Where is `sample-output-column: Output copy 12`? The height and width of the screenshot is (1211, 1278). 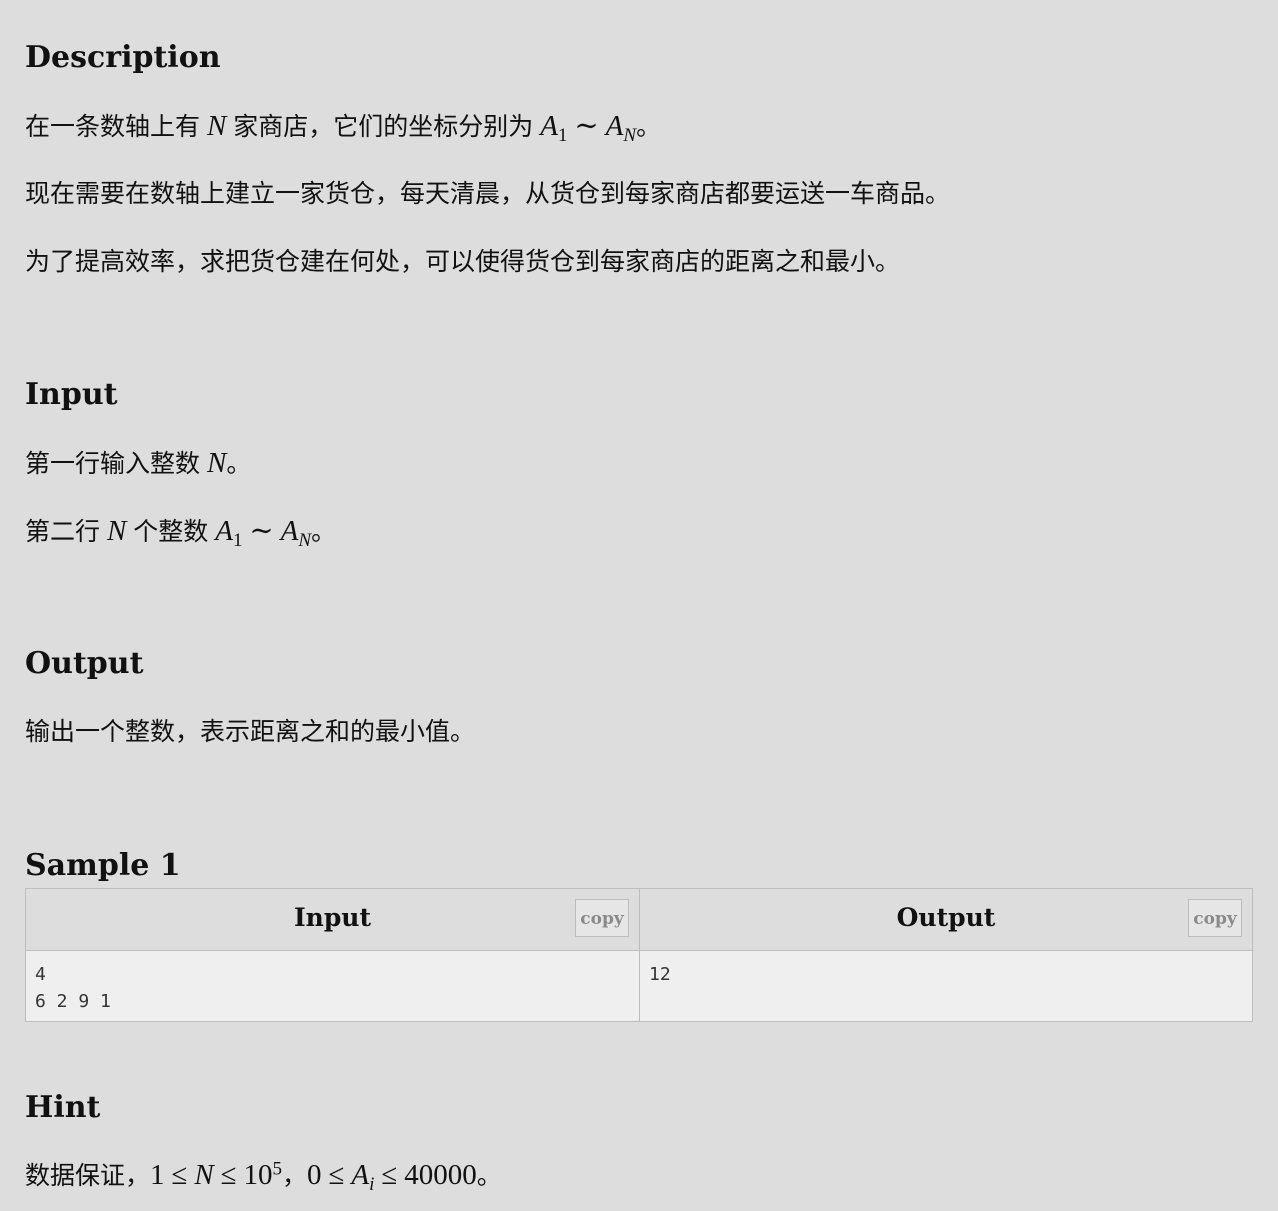 sample-output-column: Output copy 12 is located at coordinates (946, 955).